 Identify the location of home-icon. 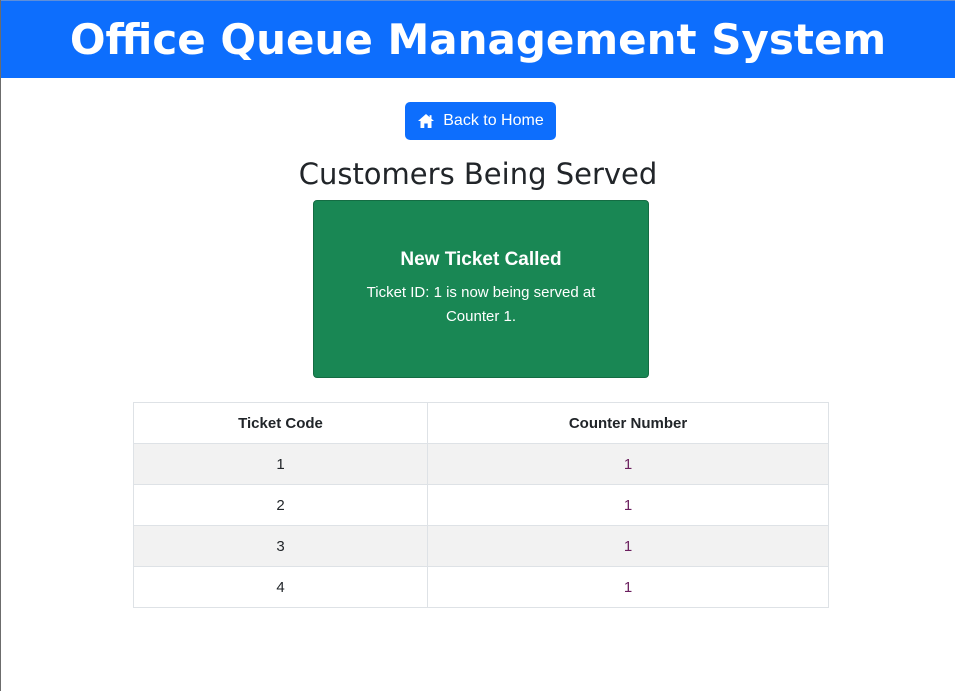
(426, 121).